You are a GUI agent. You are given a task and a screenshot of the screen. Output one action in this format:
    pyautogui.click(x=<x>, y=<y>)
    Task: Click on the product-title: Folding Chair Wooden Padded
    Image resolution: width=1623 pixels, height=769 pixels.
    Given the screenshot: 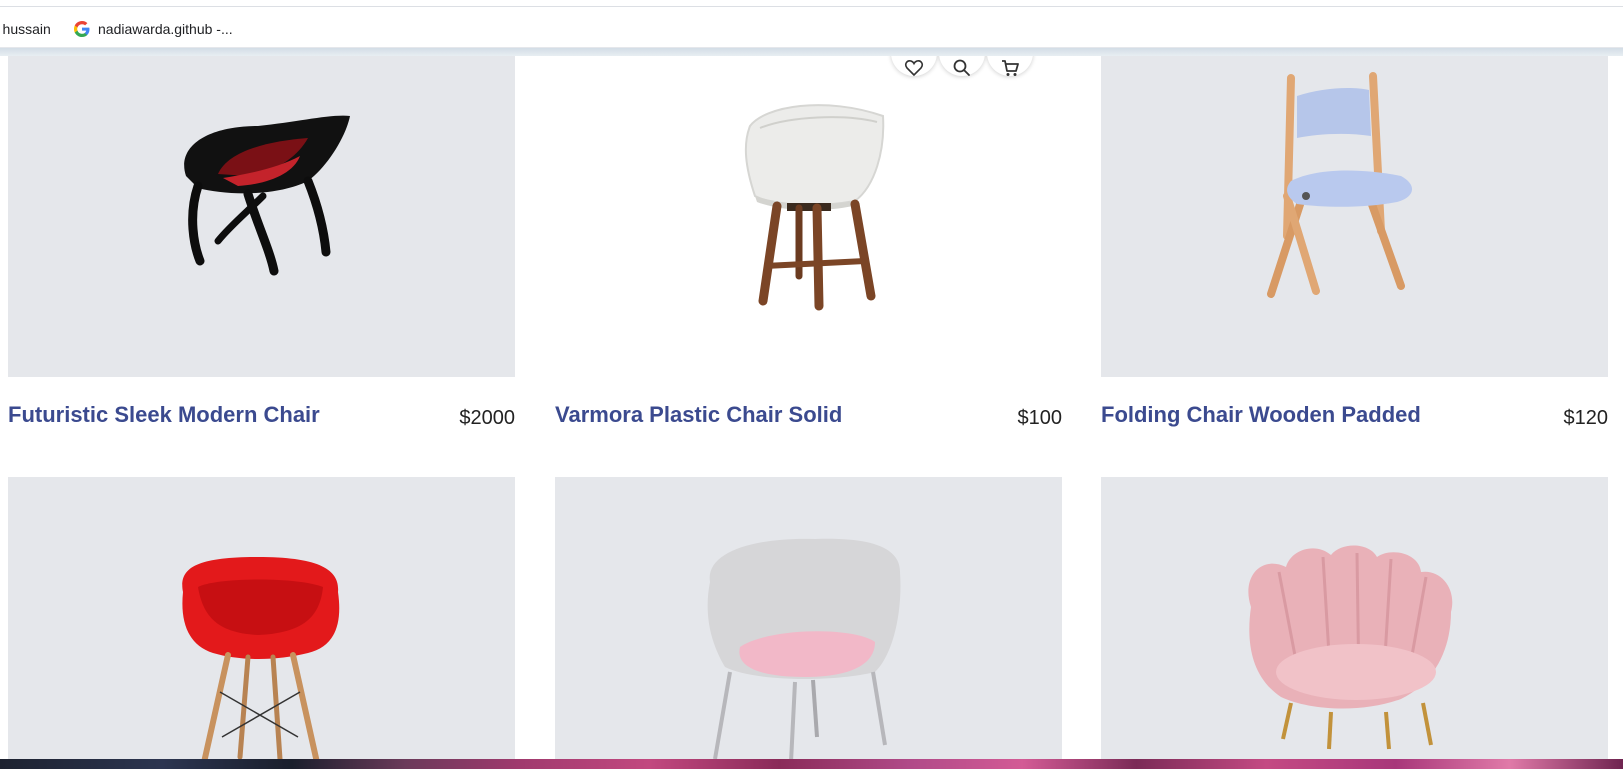 What is the action you would take?
    pyautogui.click(x=1261, y=415)
    